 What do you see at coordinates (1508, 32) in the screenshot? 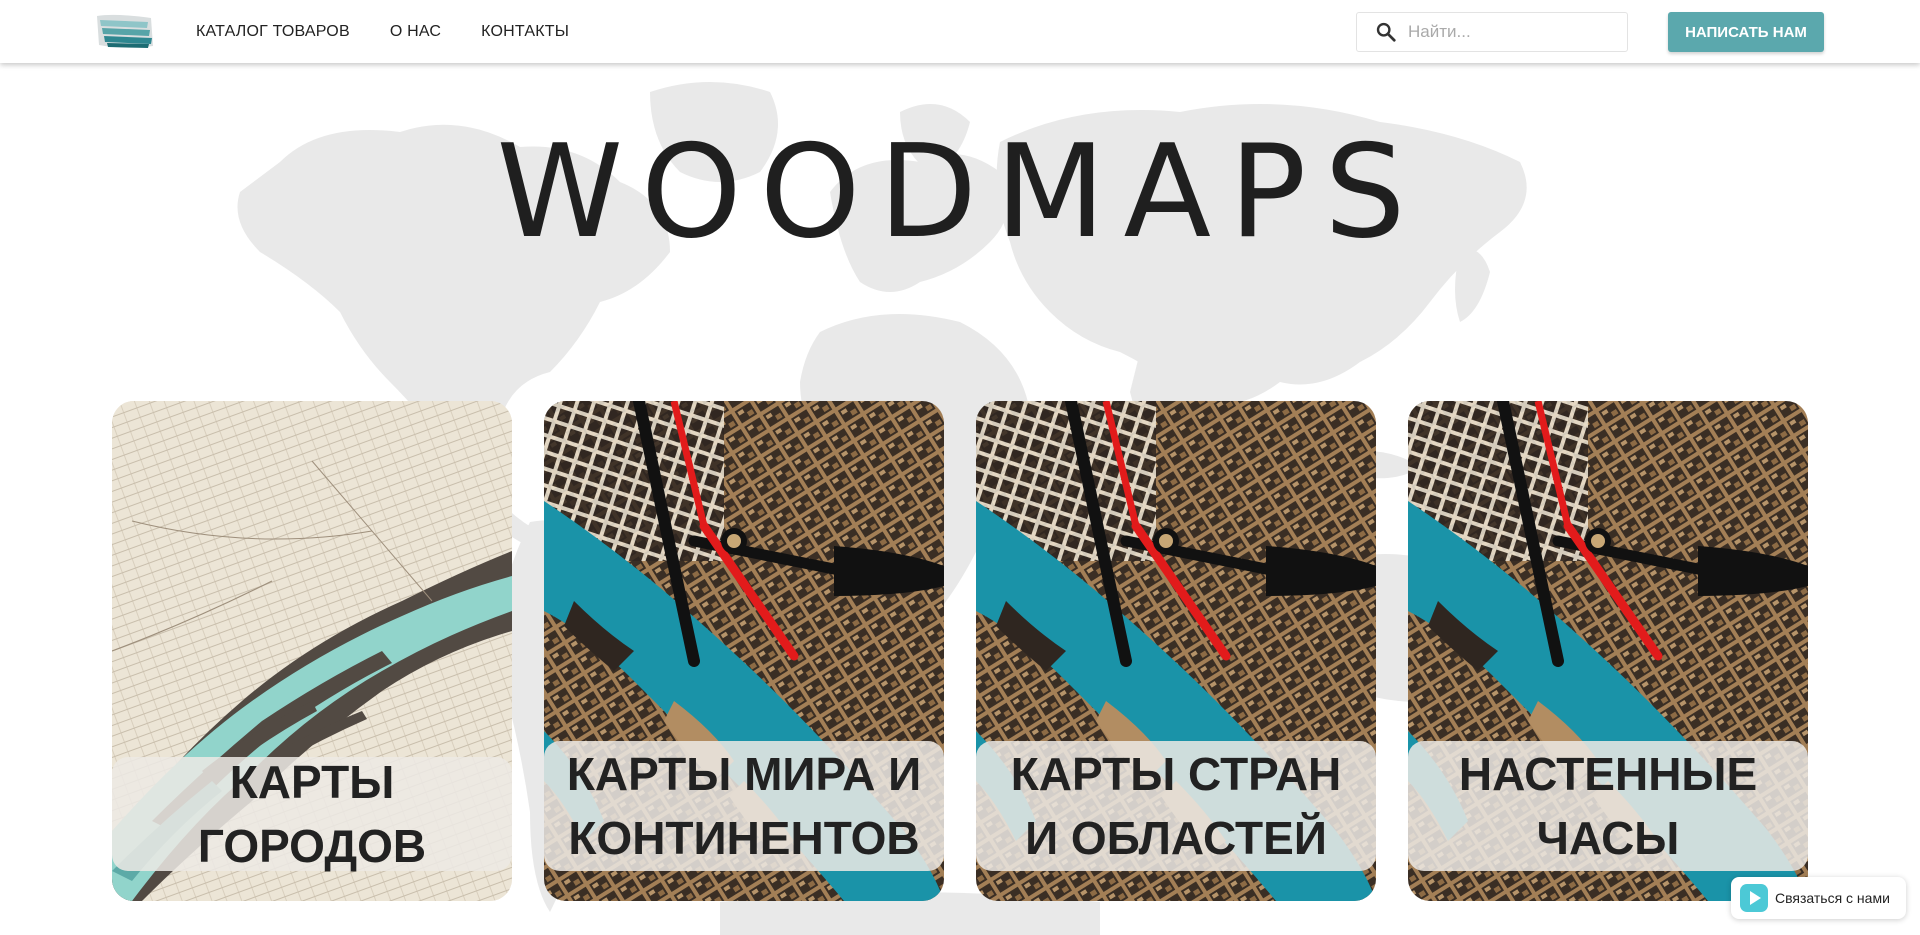
I see `search-input` at bounding box center [1508, 32].